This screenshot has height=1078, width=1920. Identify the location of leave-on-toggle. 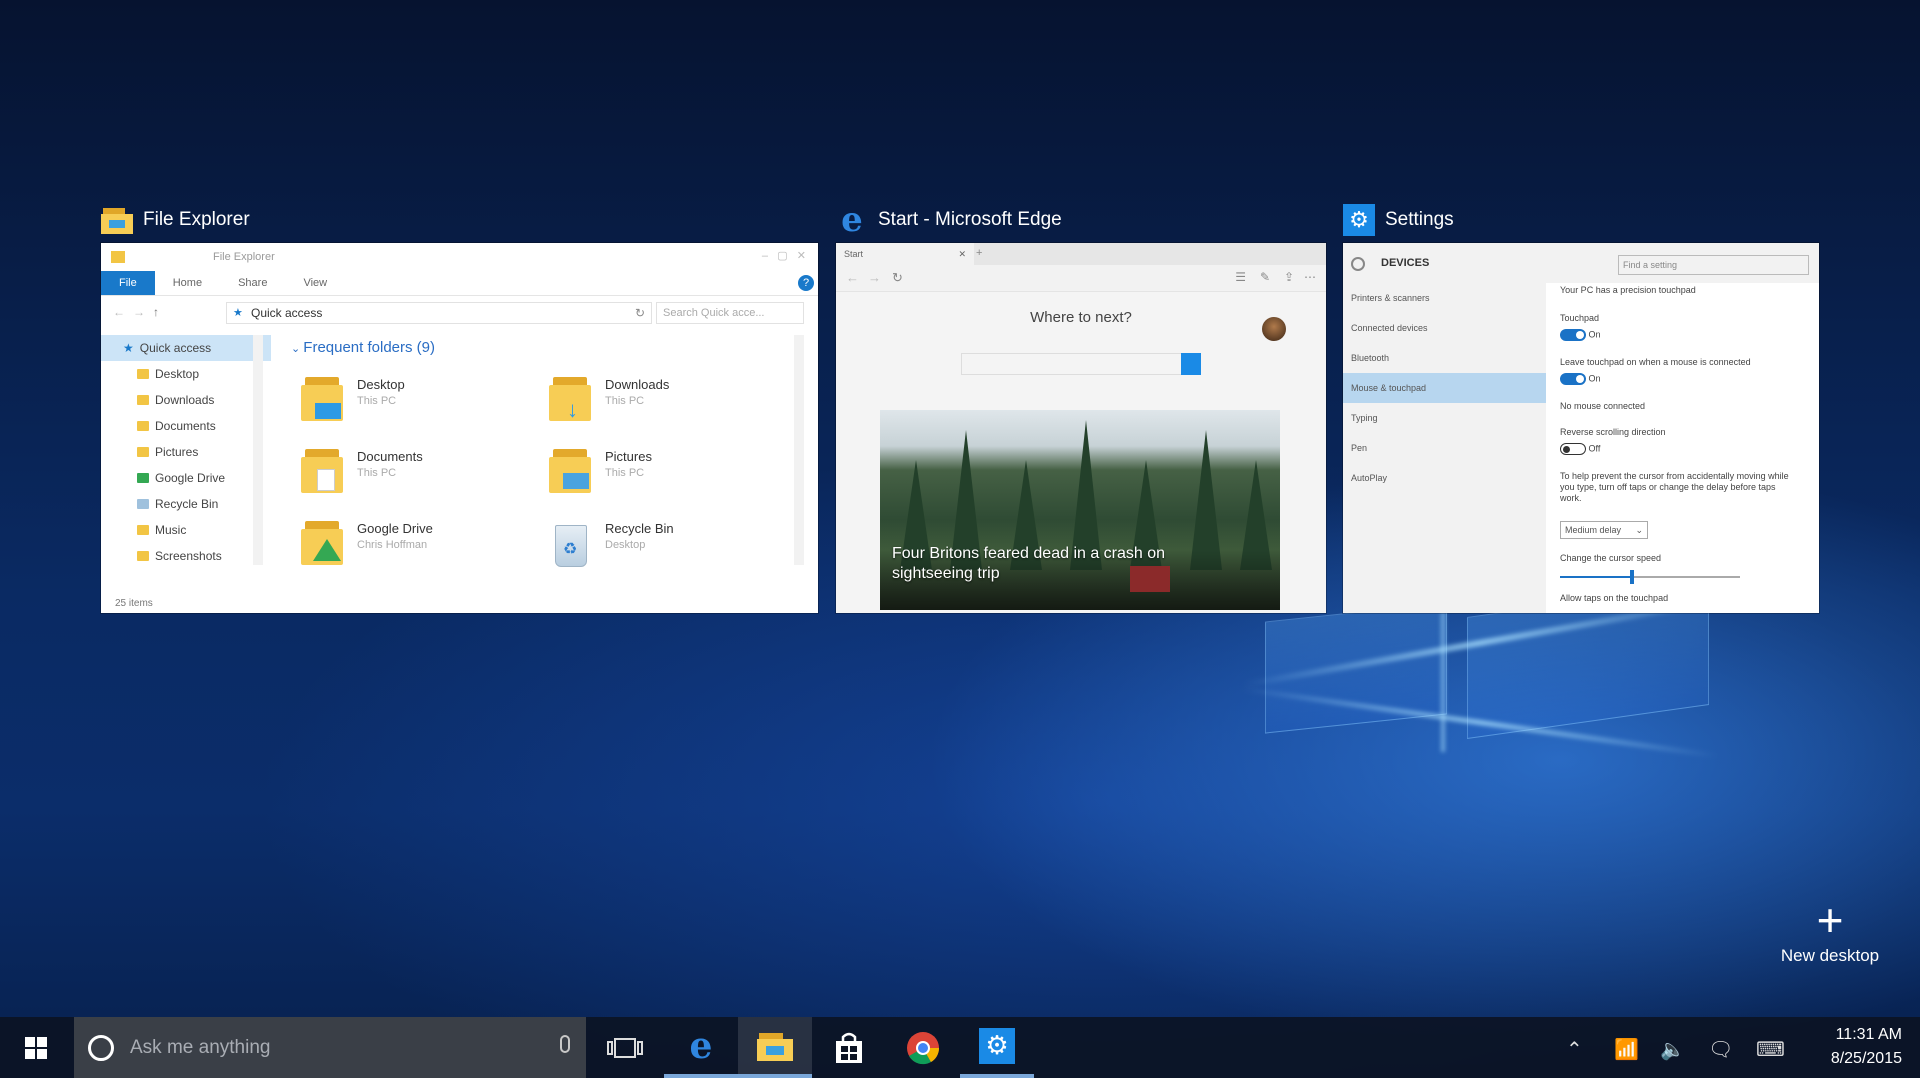
(1573, 379).